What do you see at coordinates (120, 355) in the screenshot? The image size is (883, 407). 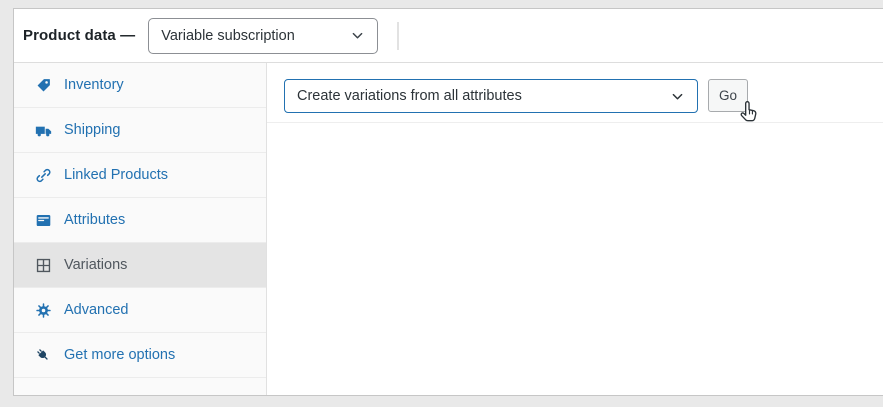 I see `tab-label: Get more options` at bounding box center [120, 355].